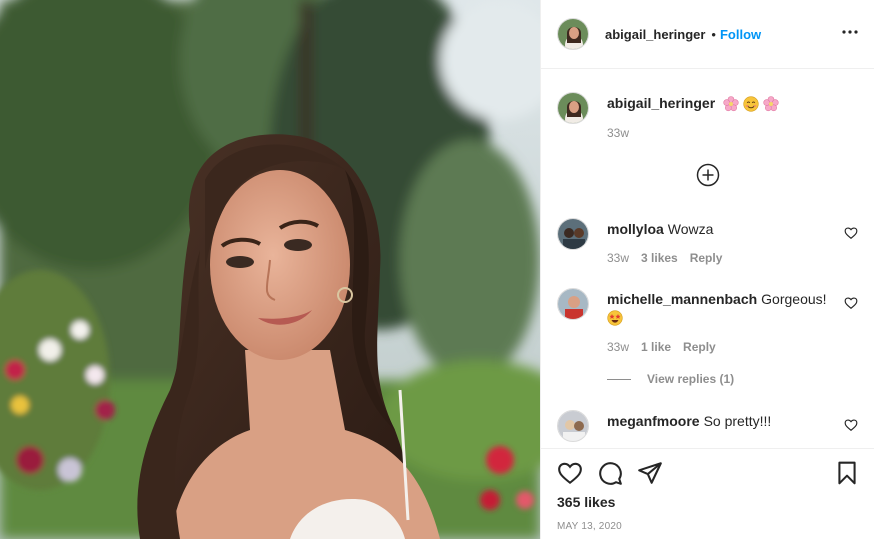 The height and width of the screenshot is (539, 874). Describe the element at coordinates (661, 103) in the screenshot. I see `caption-username: abigail_heringer` at that location.